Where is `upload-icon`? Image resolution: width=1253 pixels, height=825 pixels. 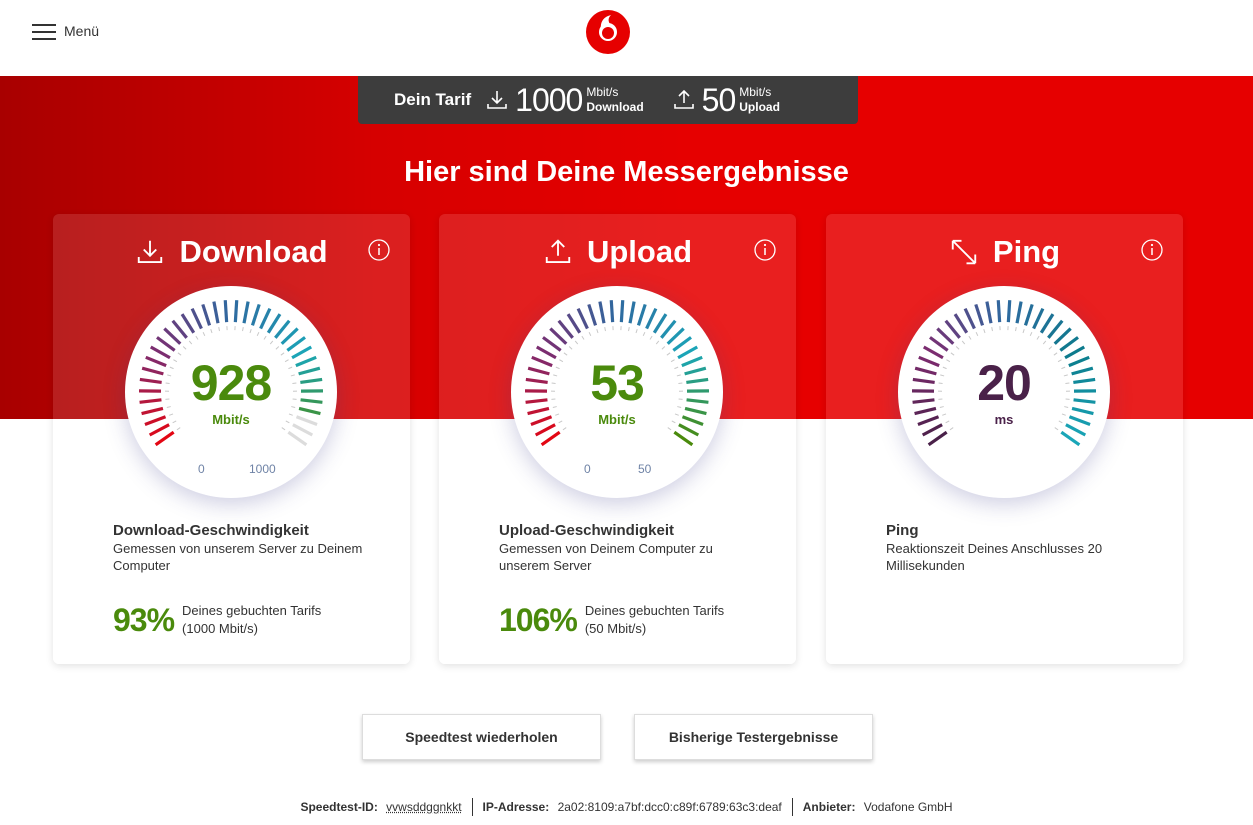
upload-icon is located at coordinates (558, 251).